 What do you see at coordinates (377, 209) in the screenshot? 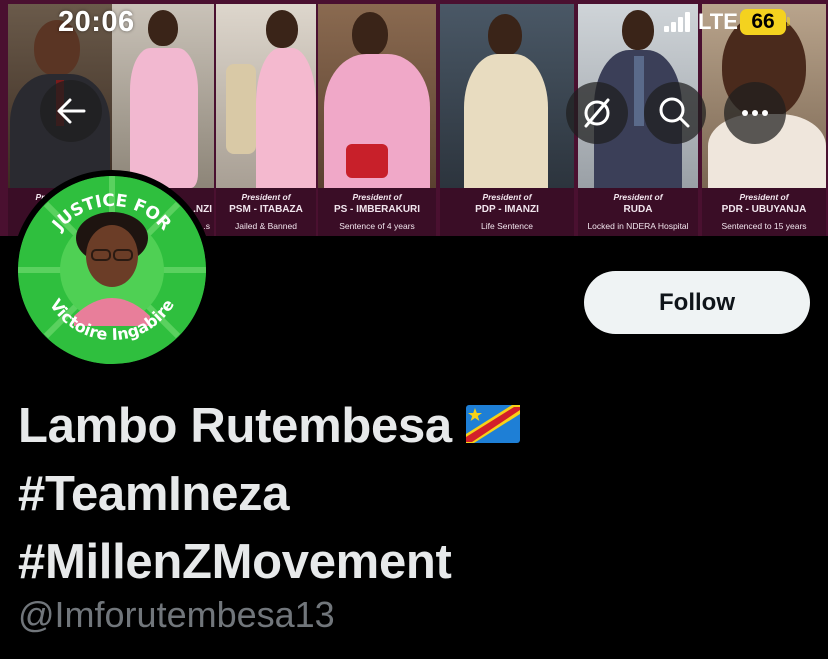
I see `banner-caption-party: PS - IMBERAKURI` at bounding box center [377, 209].